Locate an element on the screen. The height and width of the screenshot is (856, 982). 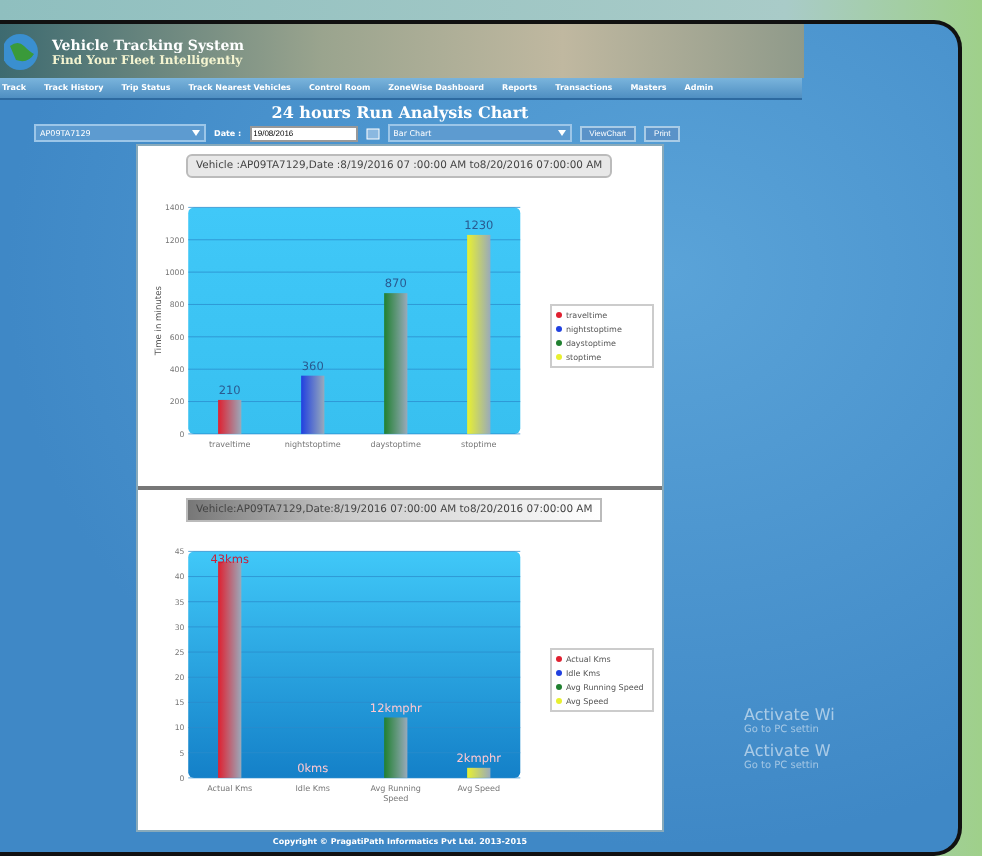
globe-logo-icon is located at coordinates (22, 51).